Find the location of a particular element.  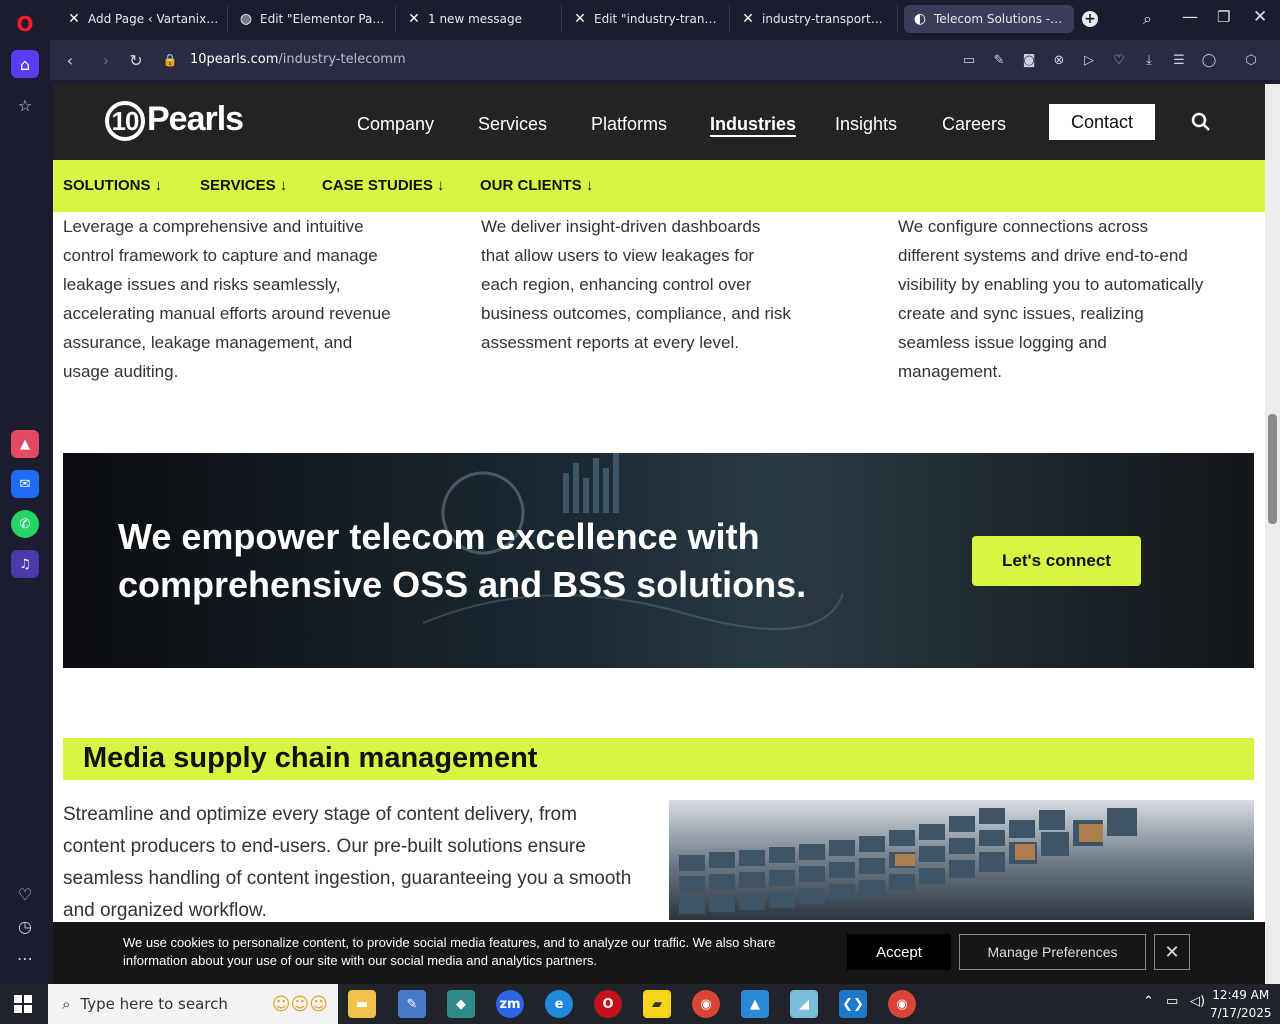

taskbar-search: ⌕ Type here to search ☺☺☺ is located at coordinates (193, 1004).